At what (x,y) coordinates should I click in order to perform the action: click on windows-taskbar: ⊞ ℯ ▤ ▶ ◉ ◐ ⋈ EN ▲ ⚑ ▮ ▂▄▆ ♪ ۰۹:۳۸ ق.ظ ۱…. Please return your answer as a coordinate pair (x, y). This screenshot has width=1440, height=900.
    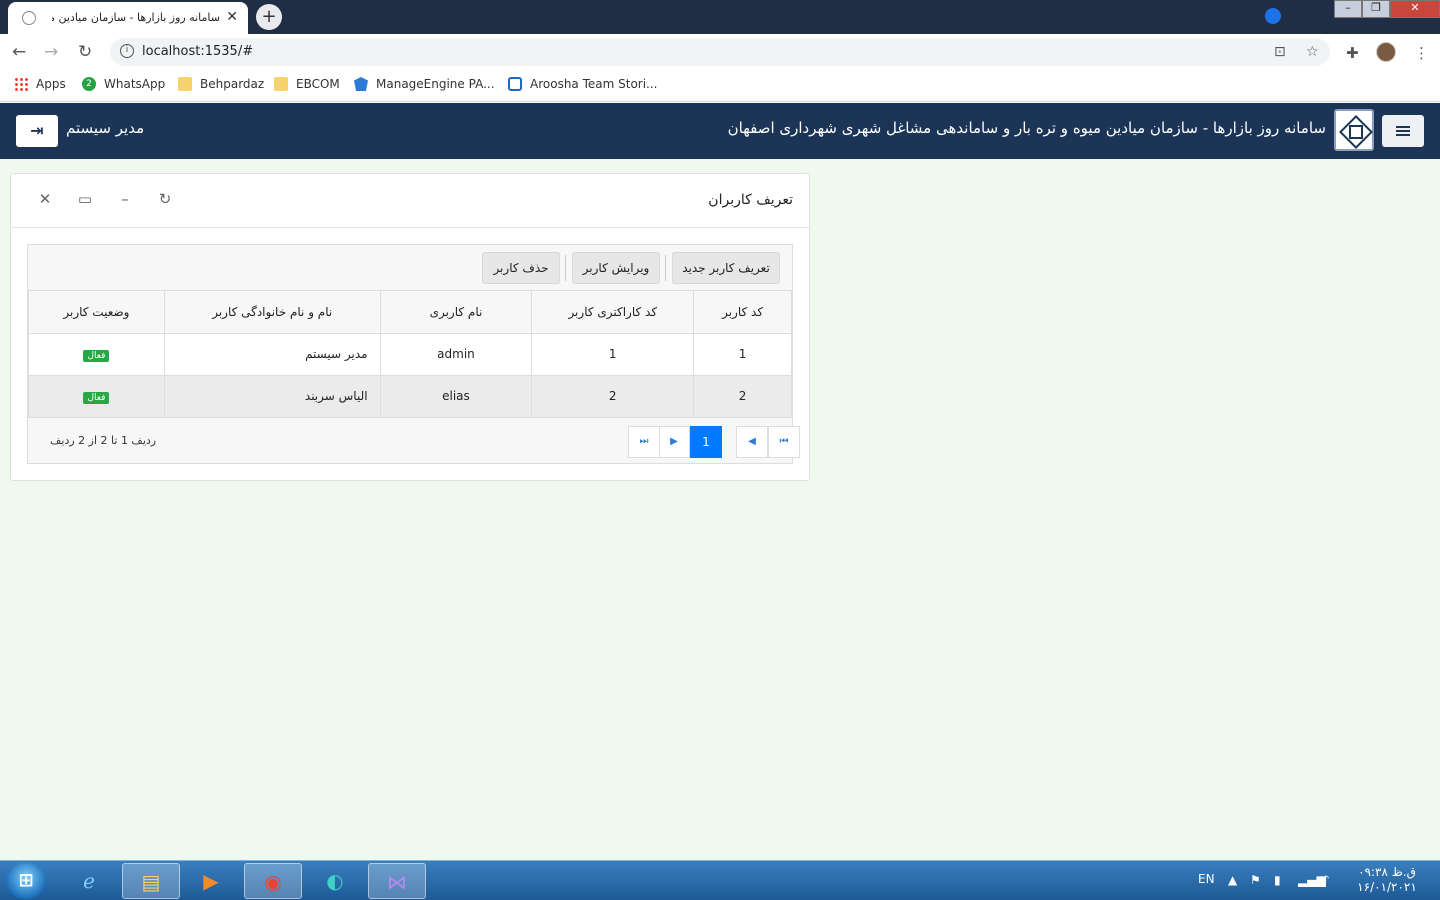
    Looking at the image, I should click on (720, 880).